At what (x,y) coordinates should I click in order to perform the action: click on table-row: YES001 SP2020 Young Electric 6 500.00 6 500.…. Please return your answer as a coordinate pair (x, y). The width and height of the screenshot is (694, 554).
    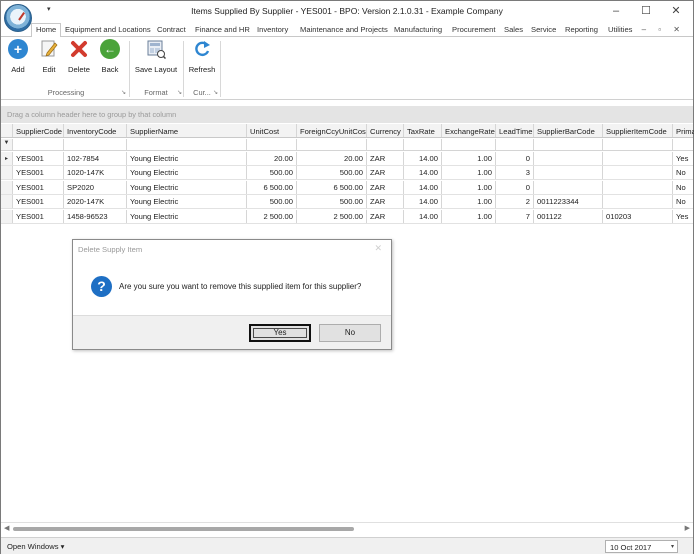
    Looking at the image, I should click on (347, 187).